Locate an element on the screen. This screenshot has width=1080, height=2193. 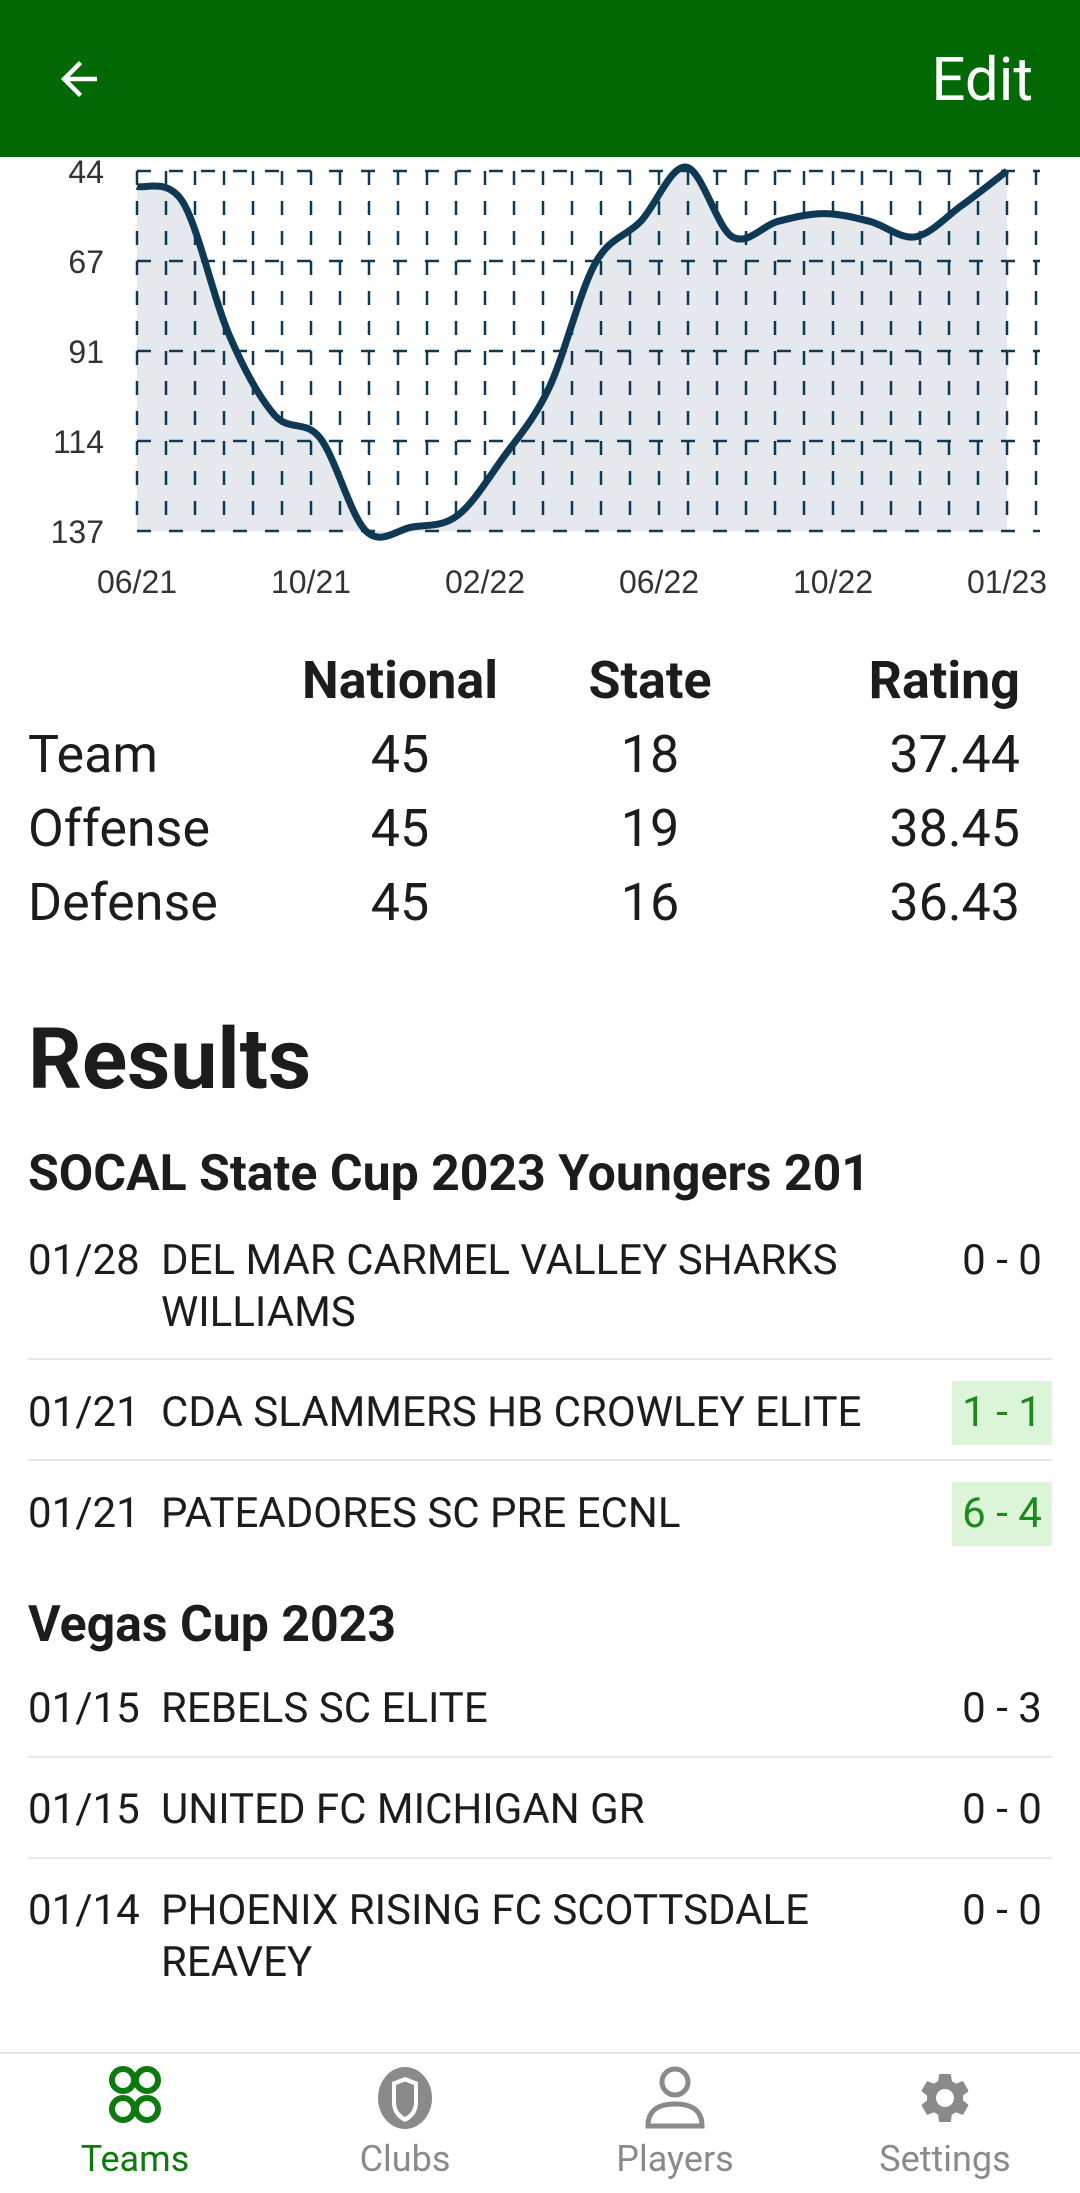
bottom-navigation: Teams Clubs Players Settings is located at coordinates (540, 2122).